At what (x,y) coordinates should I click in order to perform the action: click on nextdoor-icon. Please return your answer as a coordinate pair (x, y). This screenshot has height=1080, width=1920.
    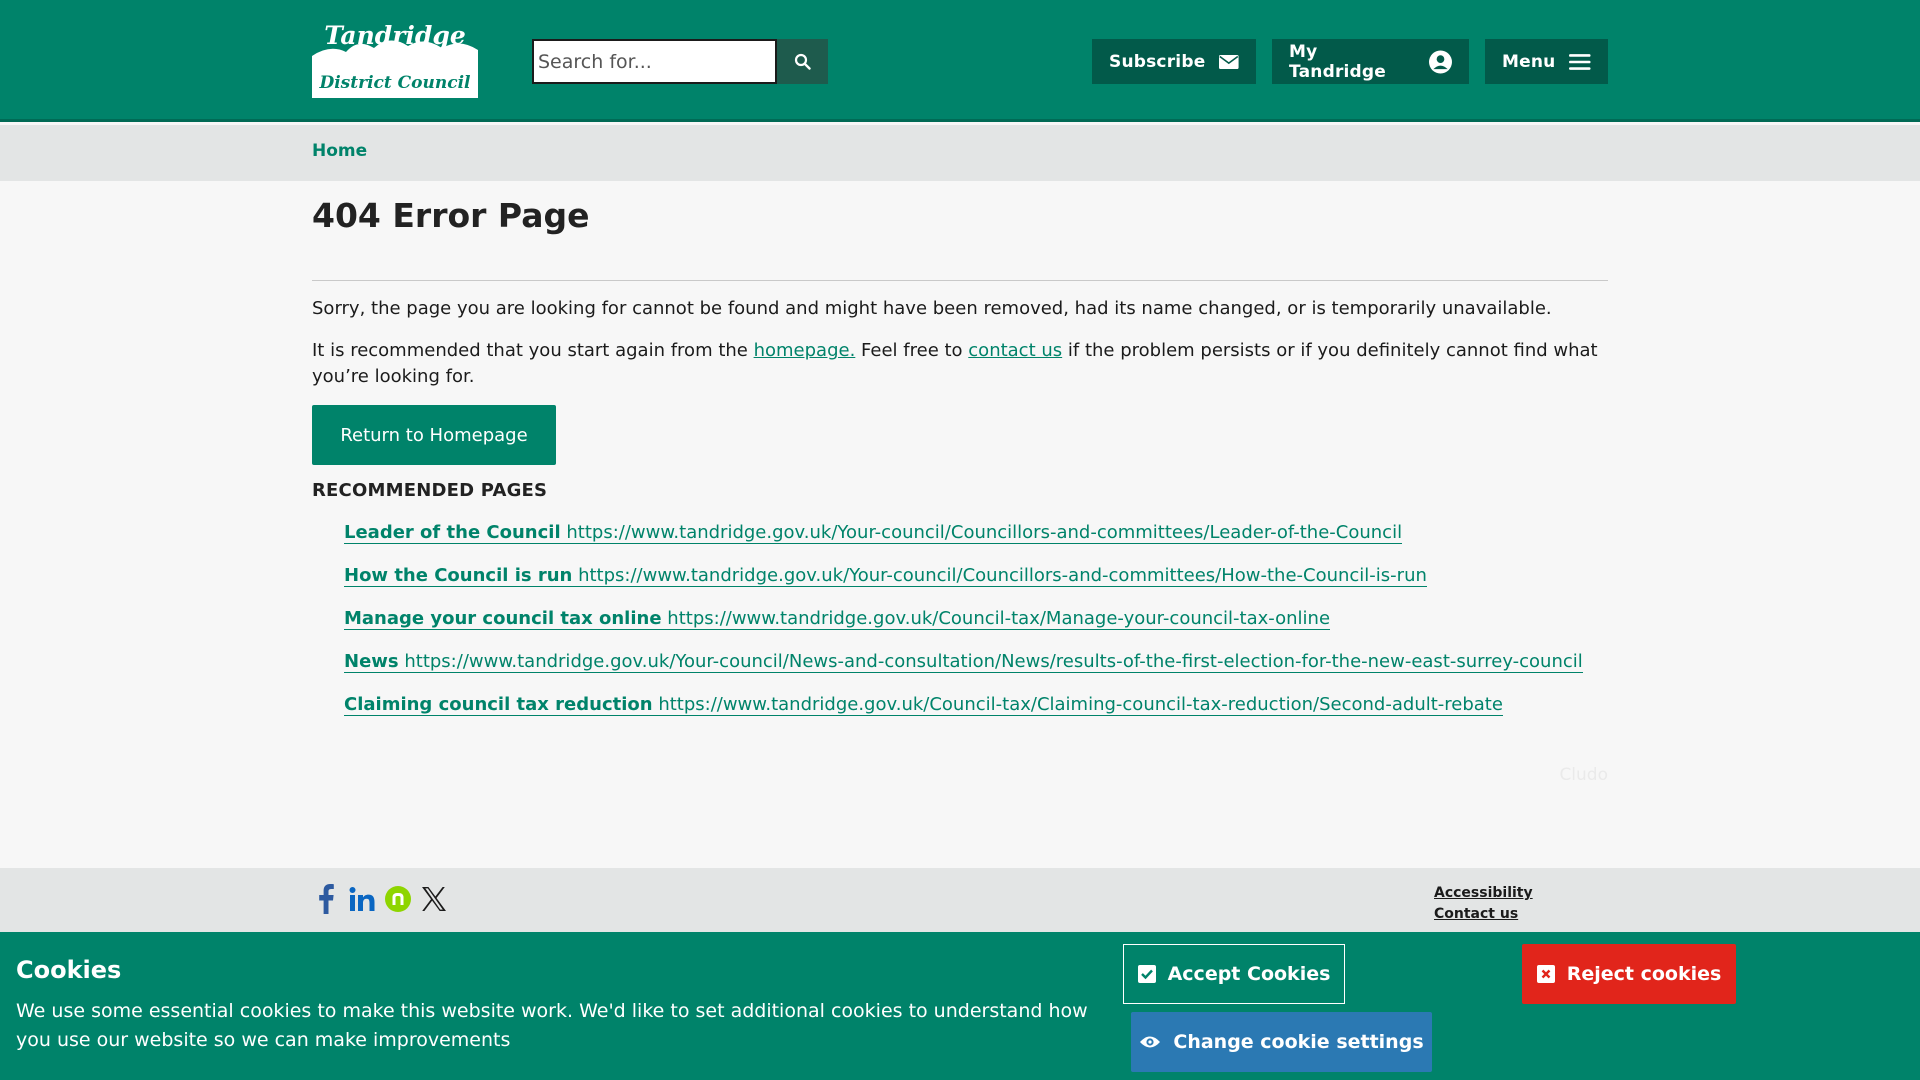
    Looking at the image, I should click on (398, 899).